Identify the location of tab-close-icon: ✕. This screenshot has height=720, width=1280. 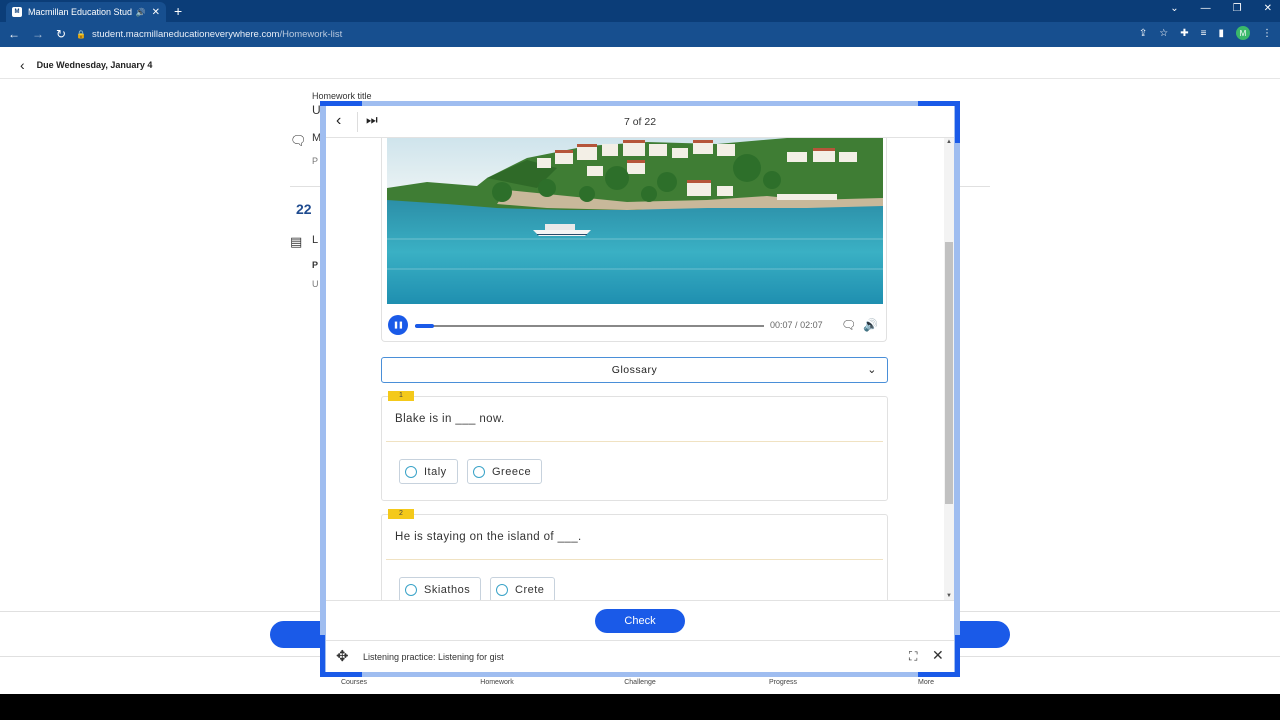
(156, 12).